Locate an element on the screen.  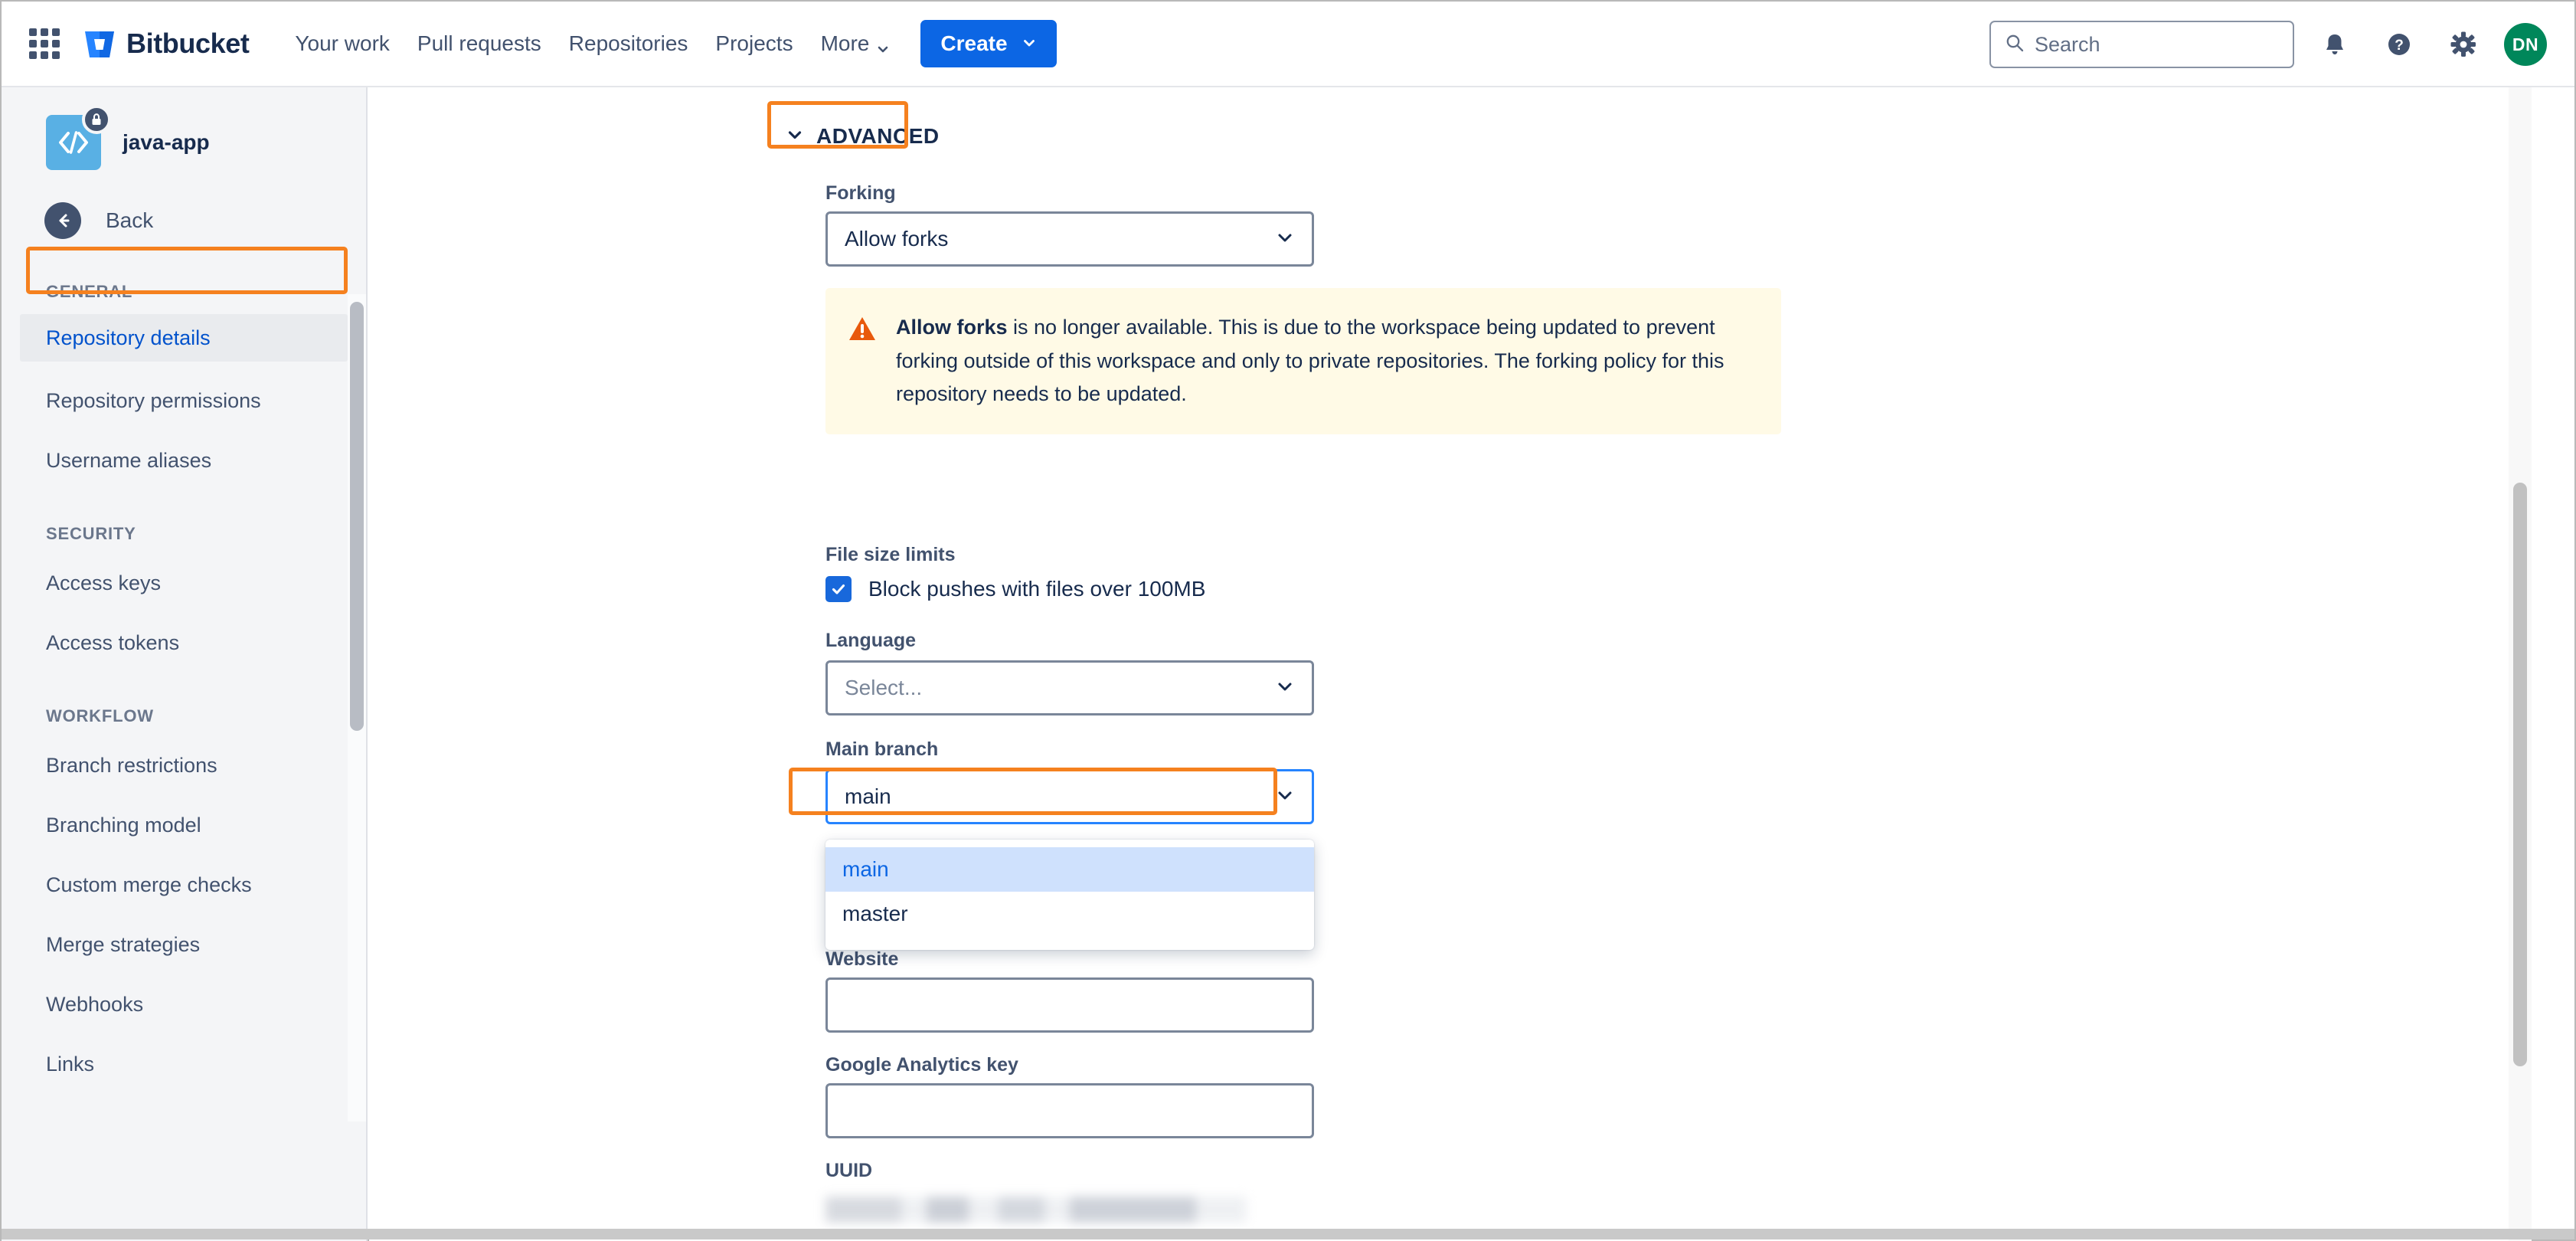
sidebar-item-merge-strategies: Merge strategies is located at coordinates (184, 945).